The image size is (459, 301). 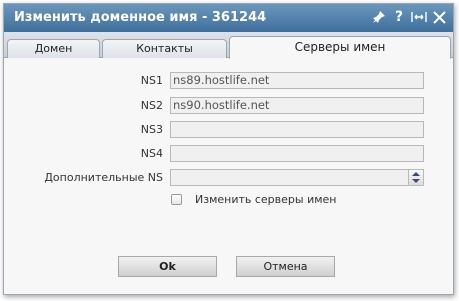 What do you see at coordinates (151, 105) in the screenshot?
I see `ns2-label: NS2` at bounding box center [151, 105].